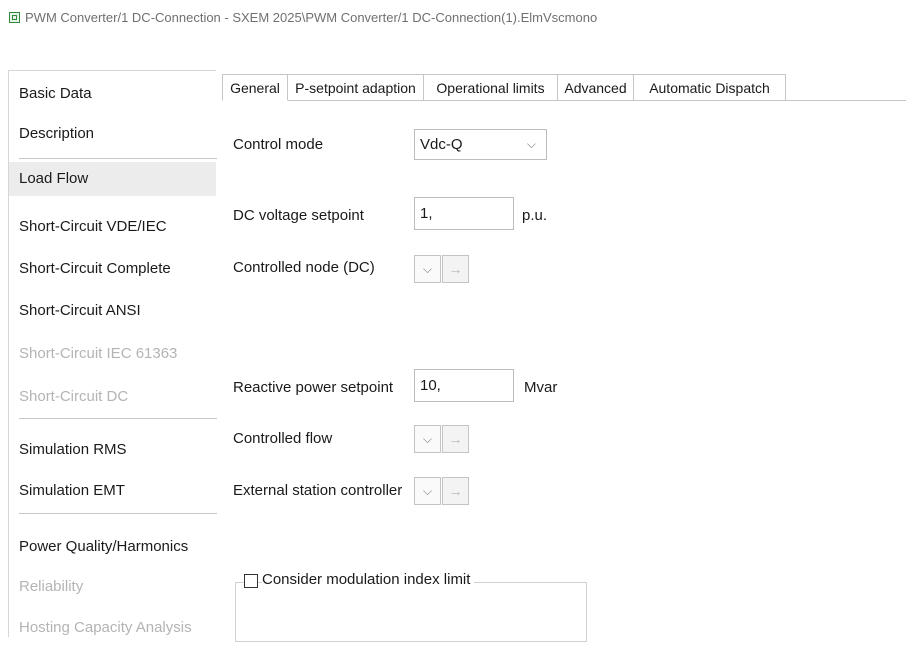  Describe the element at coordinates (535, 215) in the screenshot. I see `dc-voltage-unit: p.u.` at that location.